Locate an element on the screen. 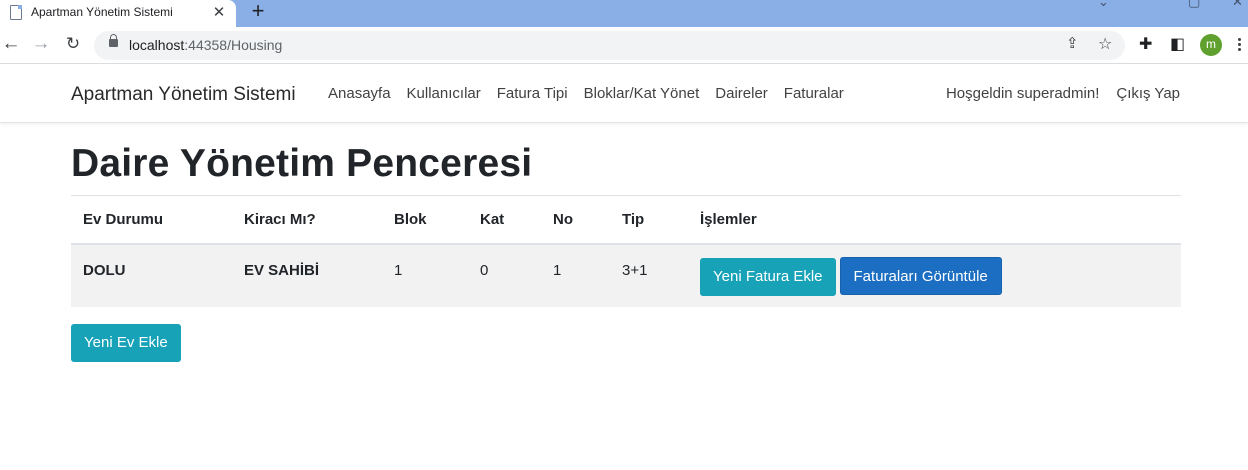 This screenshot has width=1248, height=470. cell-tenant: EV SAHİBİ is located at coordinates (307, 275).